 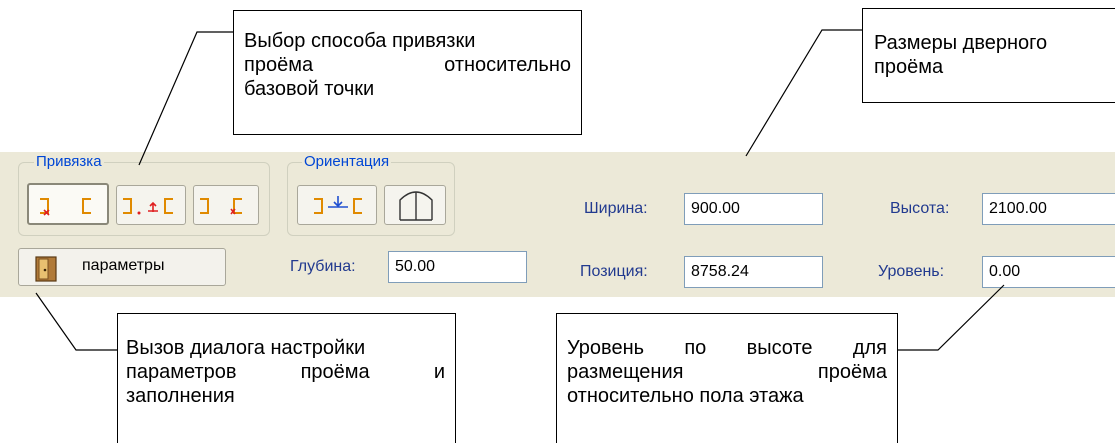 What do you see at coordinates (685, 396) in the screenshot?
I see `level-callout-line3: относительно пола этажа` at bounding box center [685, 396].